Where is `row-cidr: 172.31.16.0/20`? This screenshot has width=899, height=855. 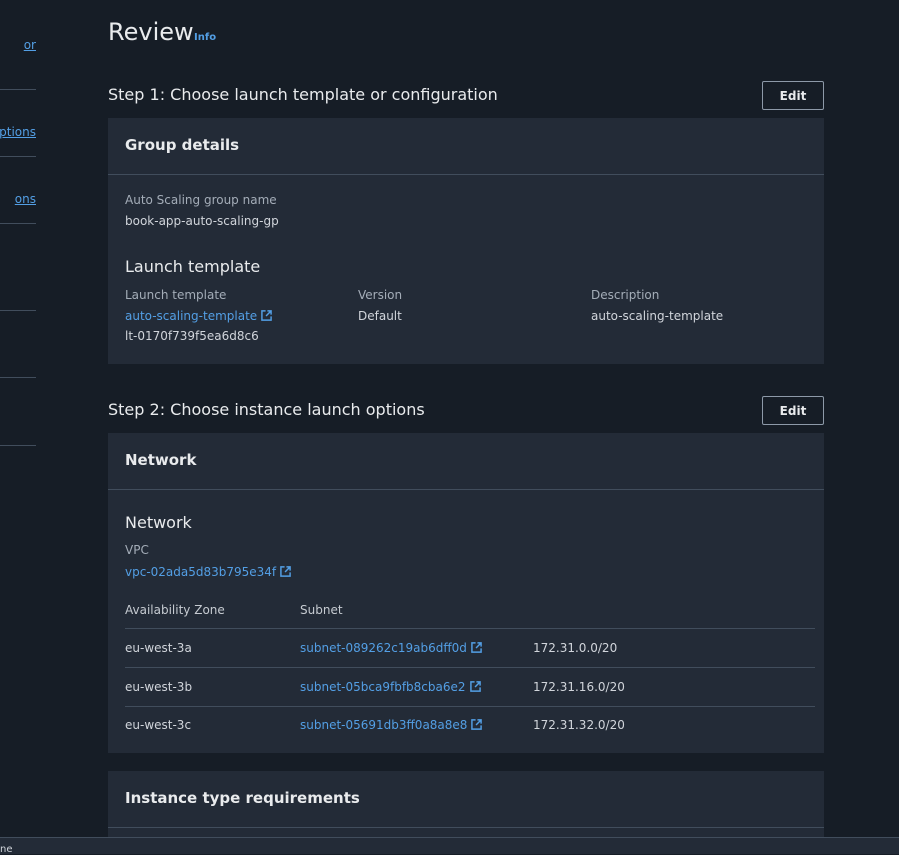 row-cidr: 172.31.16.0/20 is located at coordinates (579, 687).